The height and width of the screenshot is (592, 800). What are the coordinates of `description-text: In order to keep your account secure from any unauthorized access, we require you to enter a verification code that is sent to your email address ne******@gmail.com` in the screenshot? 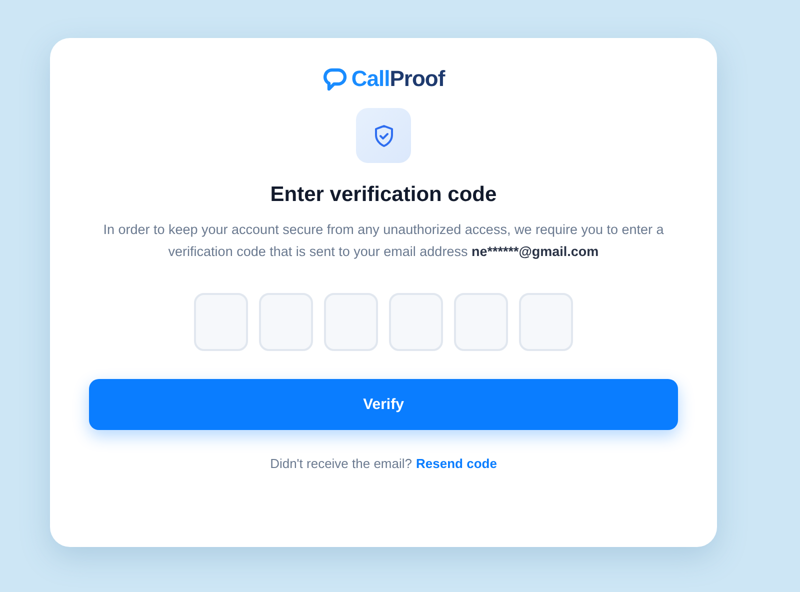 It's located at (383, 241).